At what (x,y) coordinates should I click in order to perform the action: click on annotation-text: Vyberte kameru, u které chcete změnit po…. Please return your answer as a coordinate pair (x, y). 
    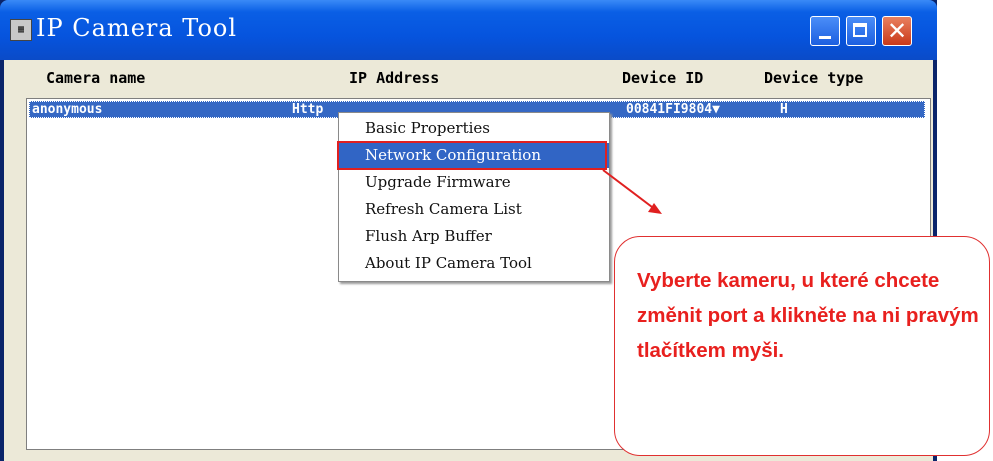
    Looking at the image, I should click on (808, 315).